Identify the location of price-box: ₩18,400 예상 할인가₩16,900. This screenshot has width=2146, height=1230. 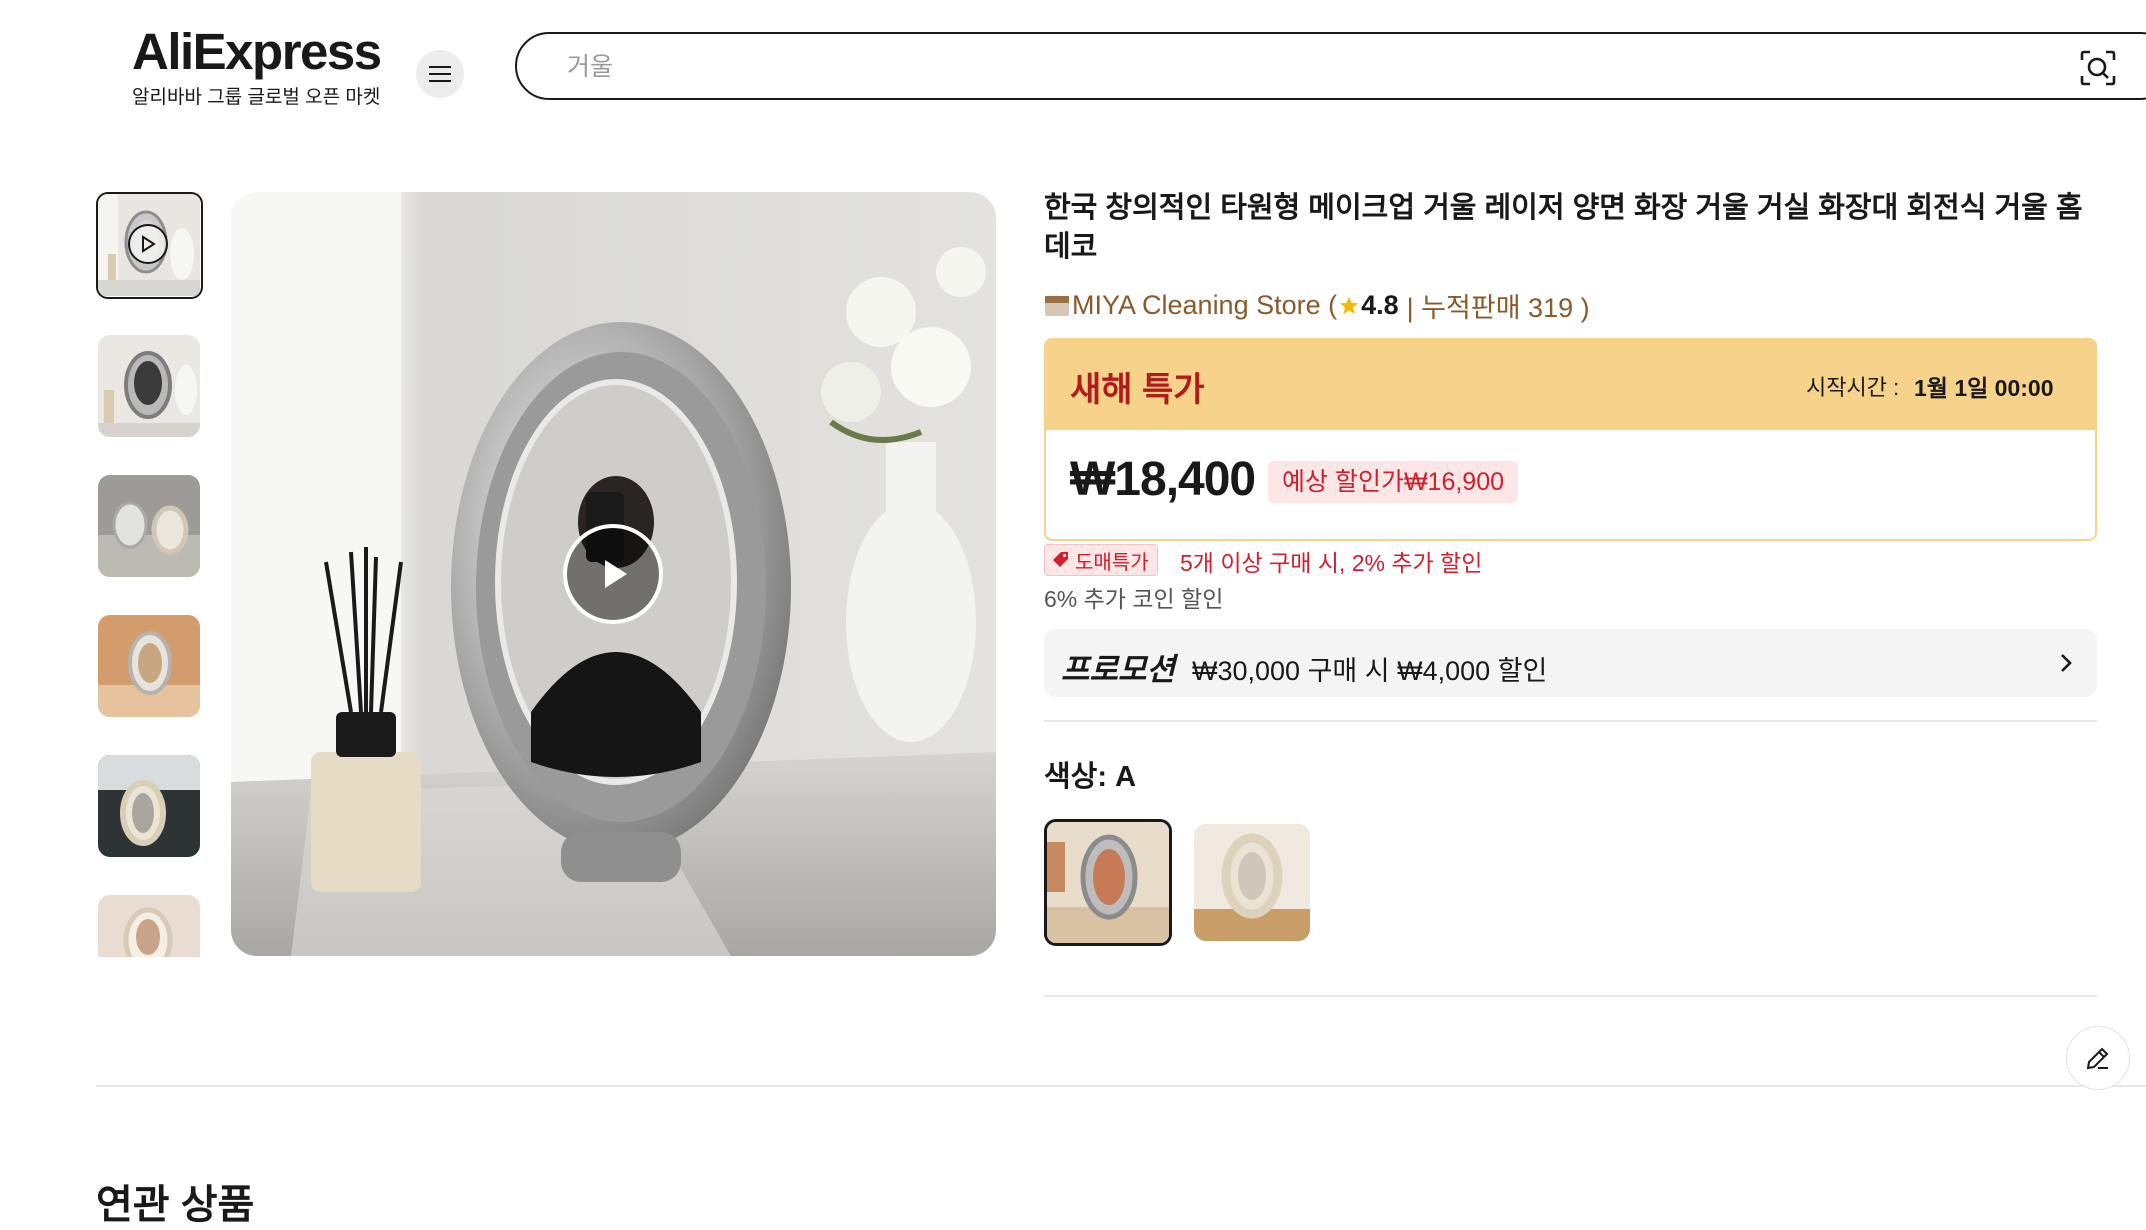
(1570, 485).